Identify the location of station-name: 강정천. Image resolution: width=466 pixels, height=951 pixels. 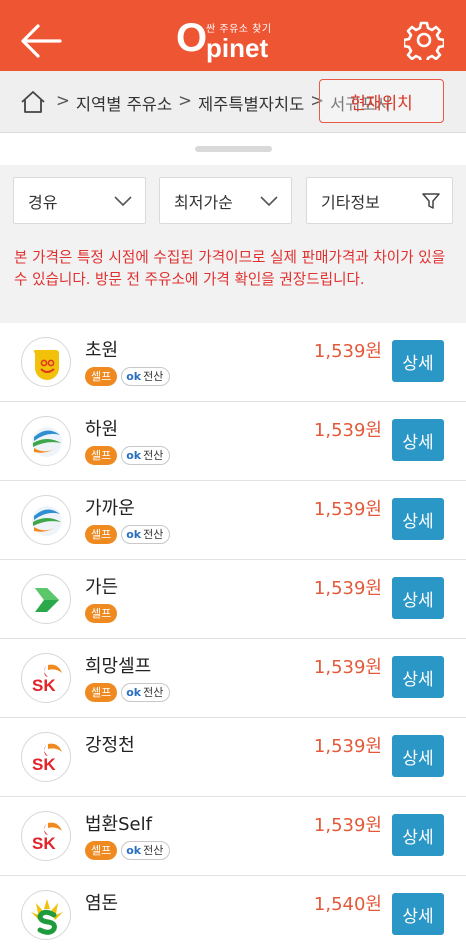
(110, 745).